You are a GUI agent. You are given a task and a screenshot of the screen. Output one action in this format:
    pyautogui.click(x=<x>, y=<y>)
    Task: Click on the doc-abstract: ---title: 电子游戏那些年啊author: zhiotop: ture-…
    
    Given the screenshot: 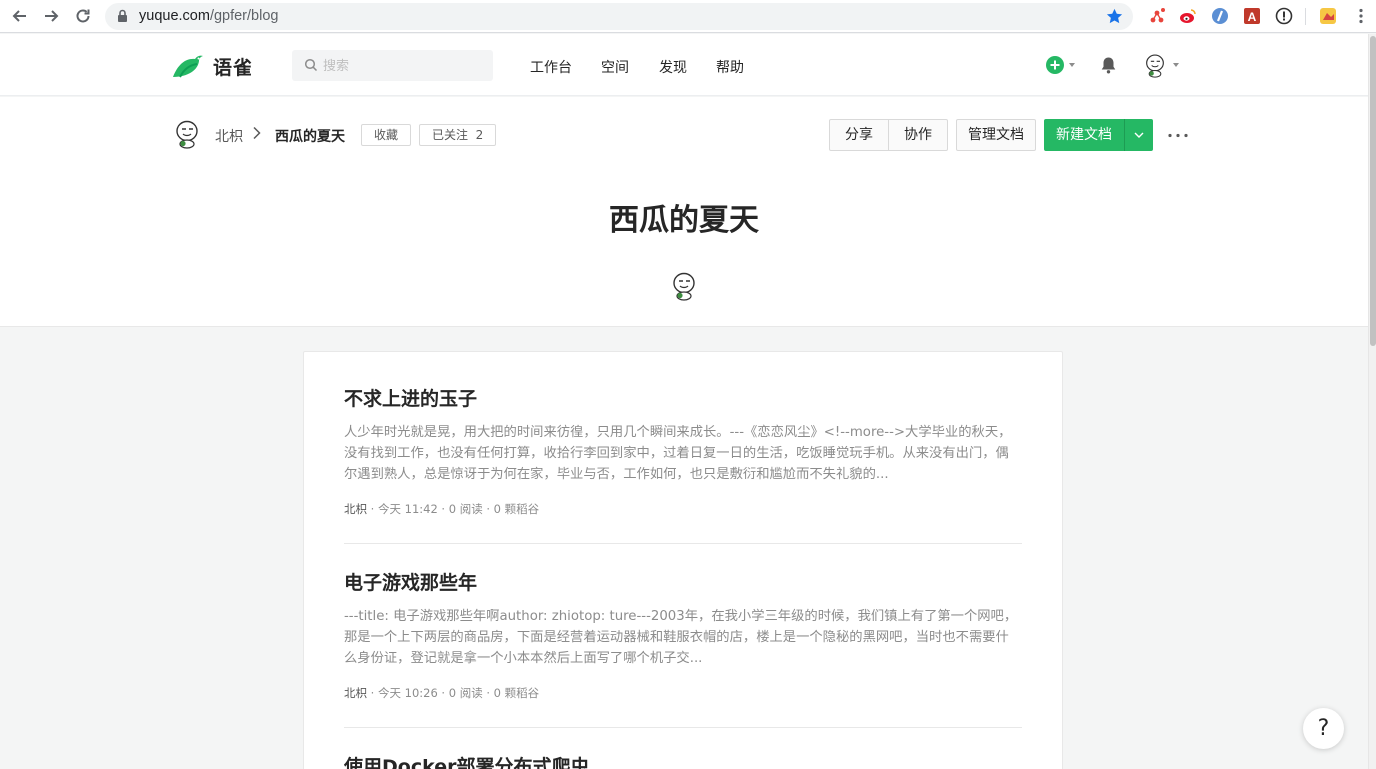 What is the action you would take?
    pyautogui.click(x=681, y=637)
    